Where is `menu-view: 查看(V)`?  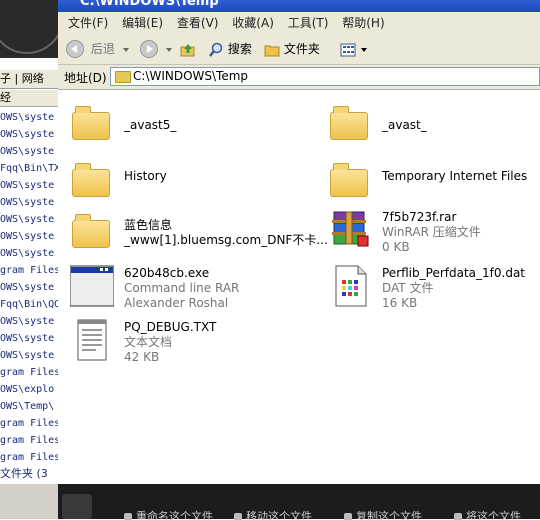
menu-view: 查看(V) is located at coordinates (198, 23).